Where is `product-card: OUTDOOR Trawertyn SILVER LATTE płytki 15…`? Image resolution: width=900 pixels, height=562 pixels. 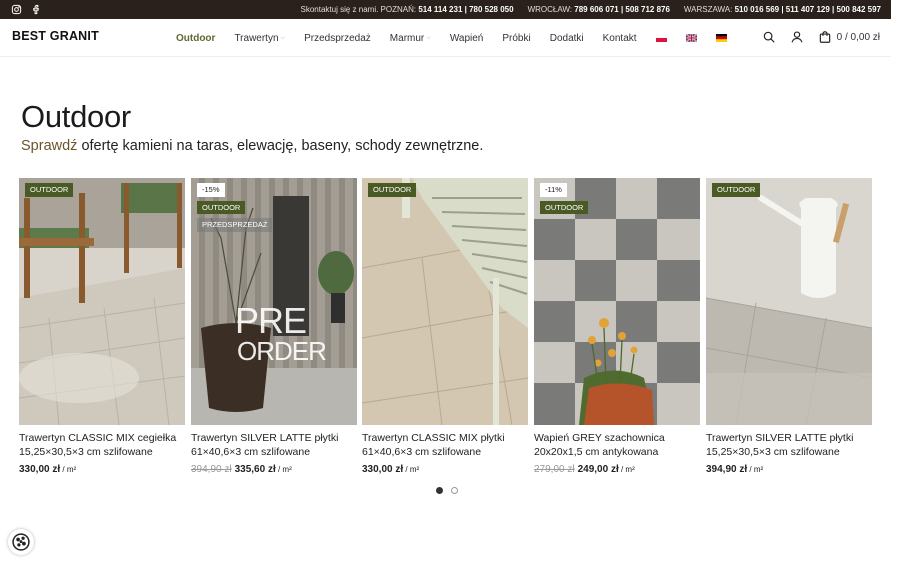
product-card: OUTDOOR Trawertyn SILVER LATTE płytki 15… is located at coordinates (789, 326).